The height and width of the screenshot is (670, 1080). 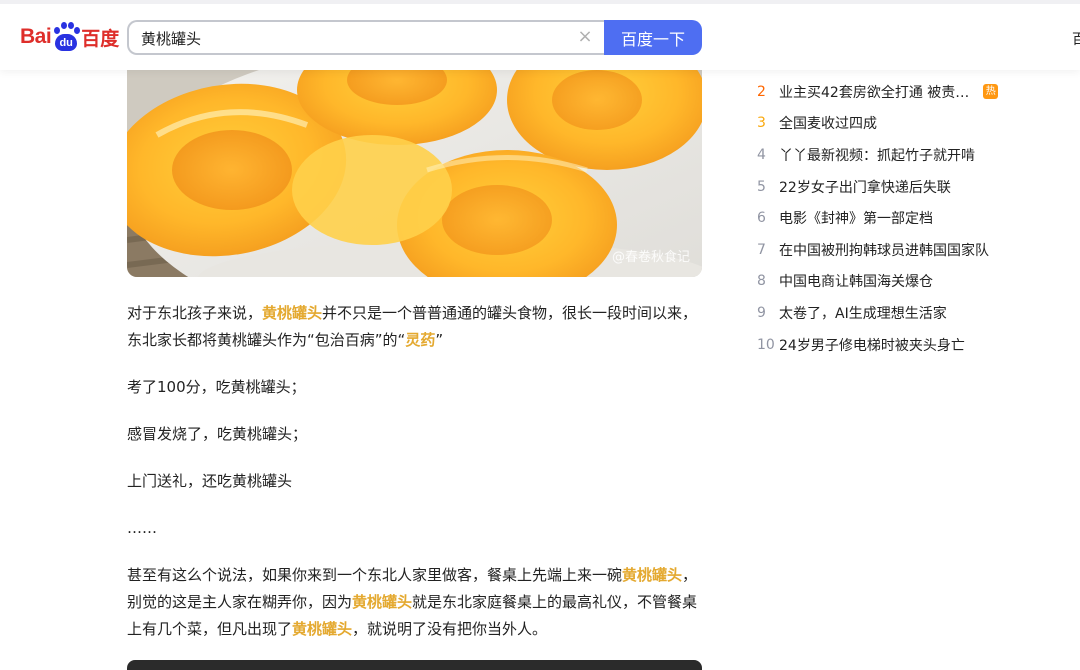 What do you see at coordinates (761, 218) in the screenshot?
I see `hot-rank: 6` at bounding box center [761, 218].